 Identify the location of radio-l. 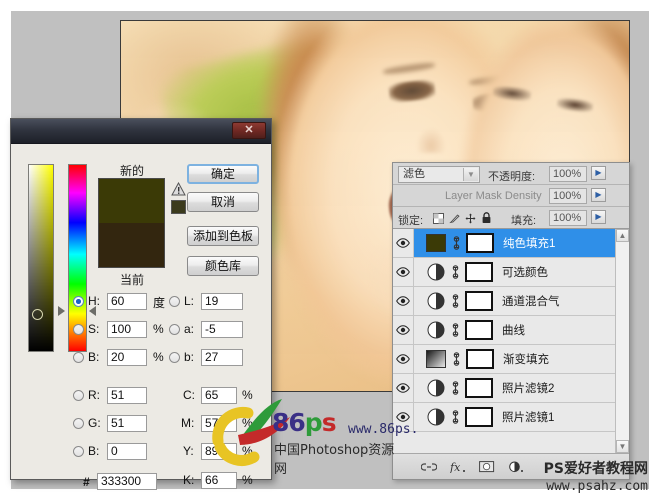
(174, 301).